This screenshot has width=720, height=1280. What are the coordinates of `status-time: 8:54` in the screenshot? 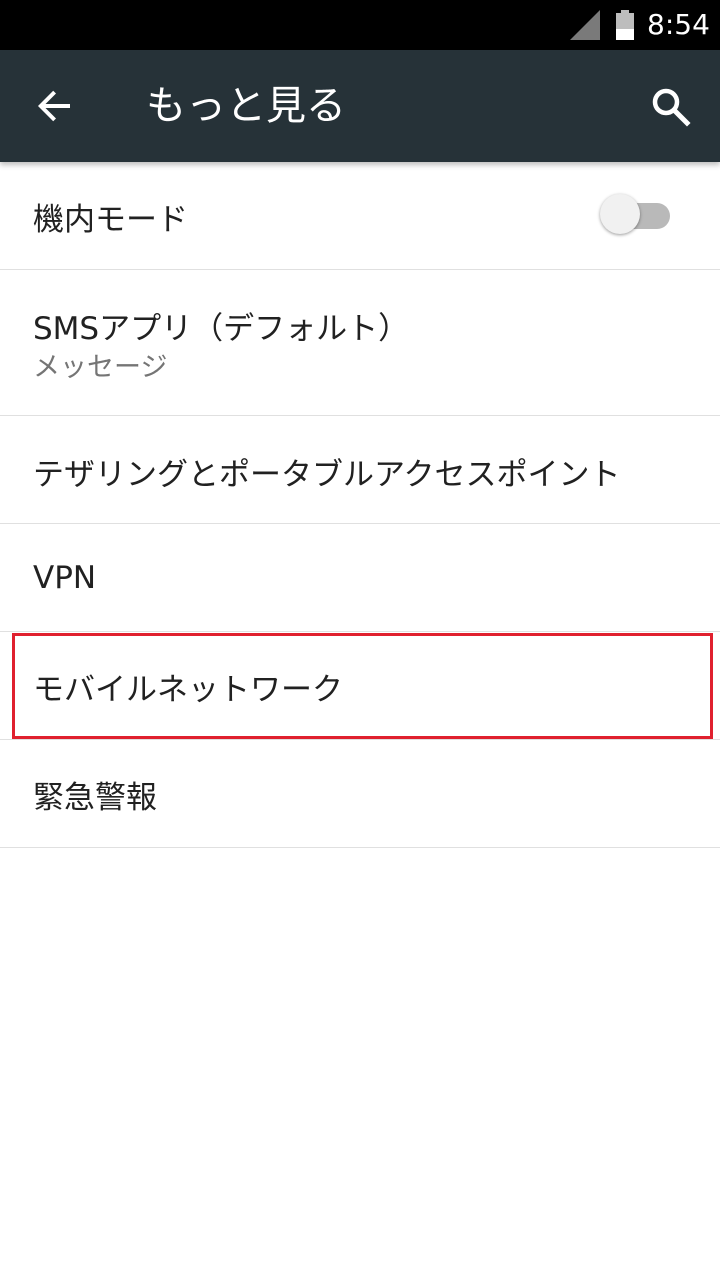 It's located at (678, 24).